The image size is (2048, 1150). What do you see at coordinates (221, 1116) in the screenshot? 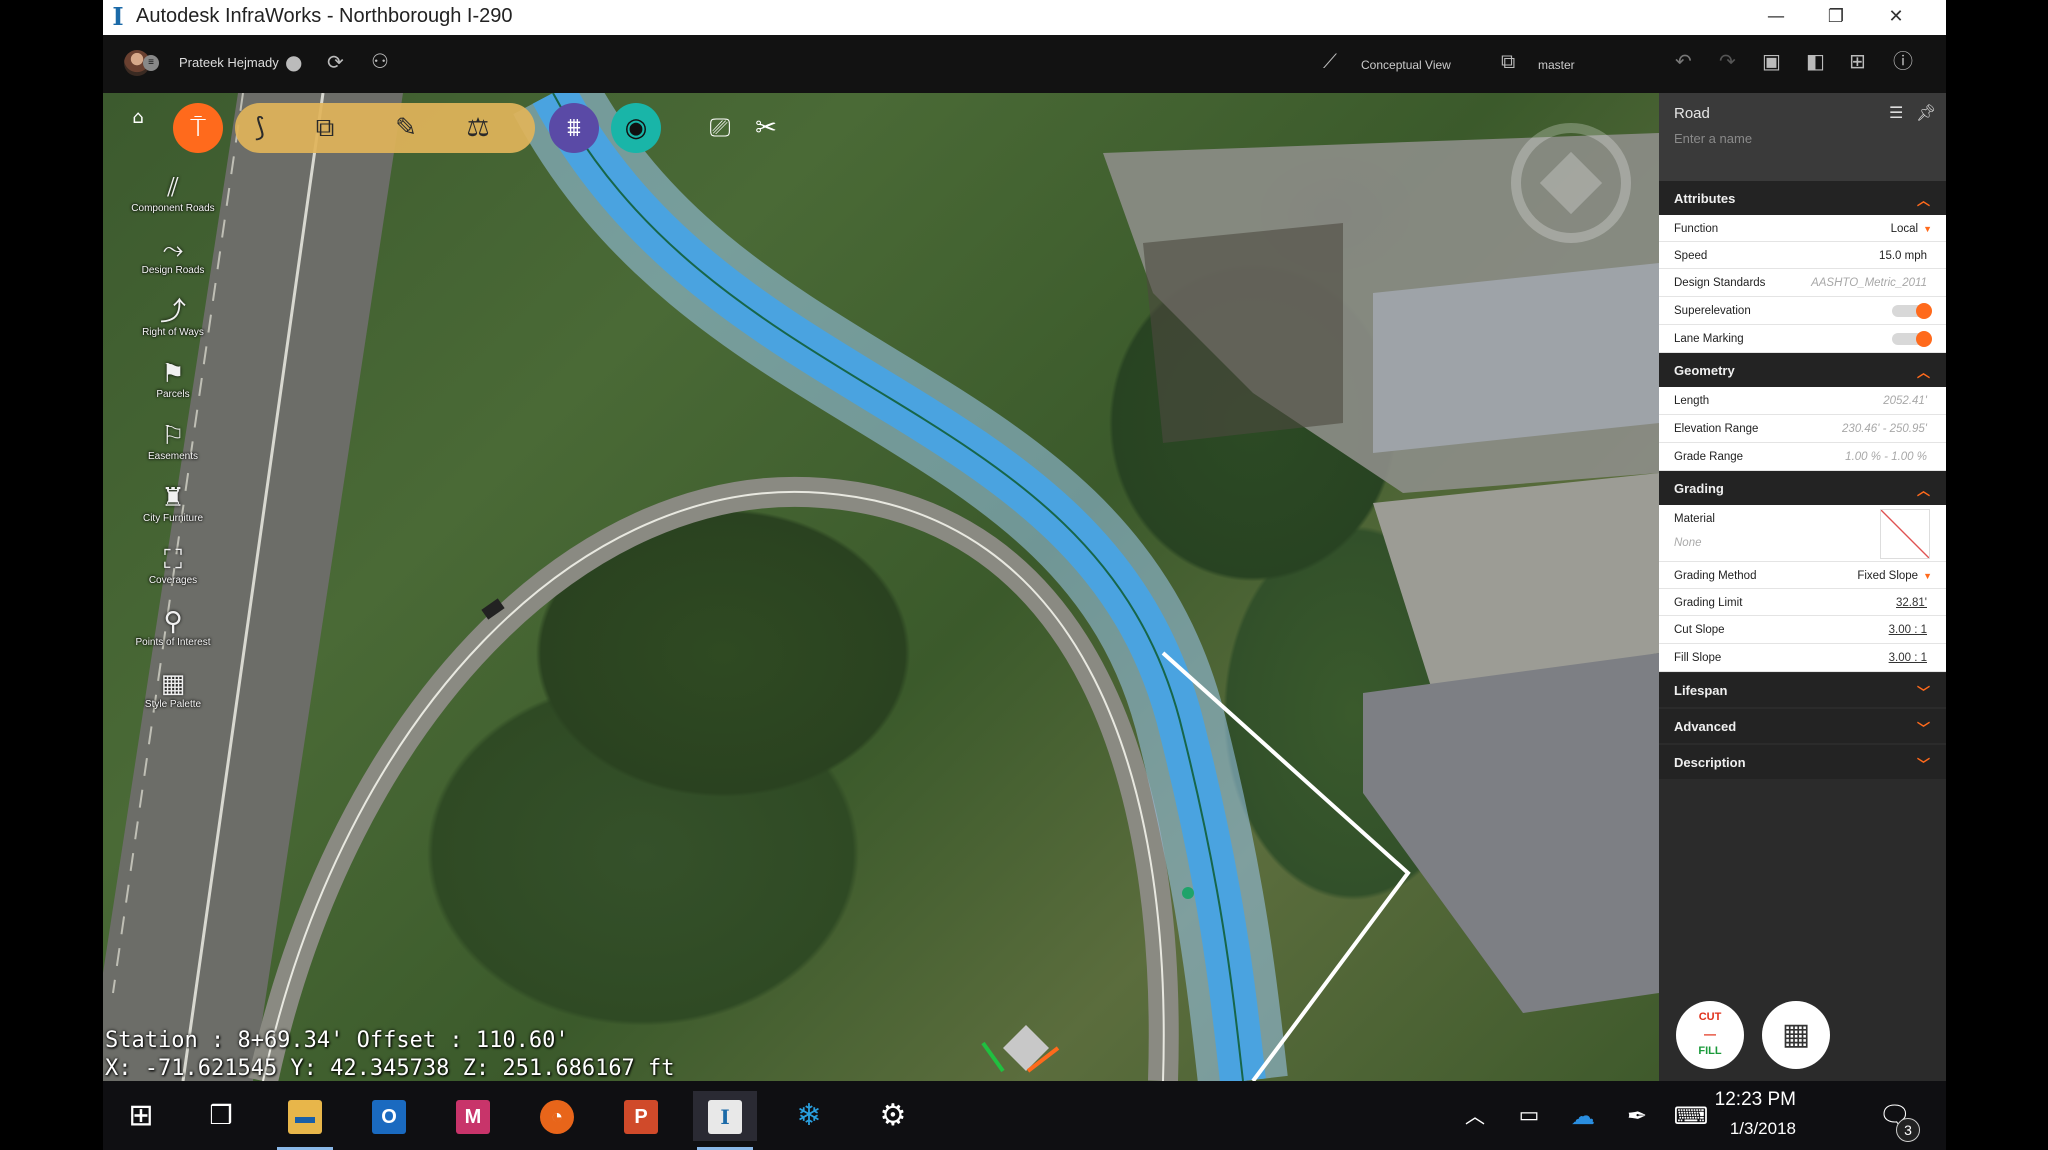
I see `task-view-icon: ❒` at bounding box center [221, 1116].